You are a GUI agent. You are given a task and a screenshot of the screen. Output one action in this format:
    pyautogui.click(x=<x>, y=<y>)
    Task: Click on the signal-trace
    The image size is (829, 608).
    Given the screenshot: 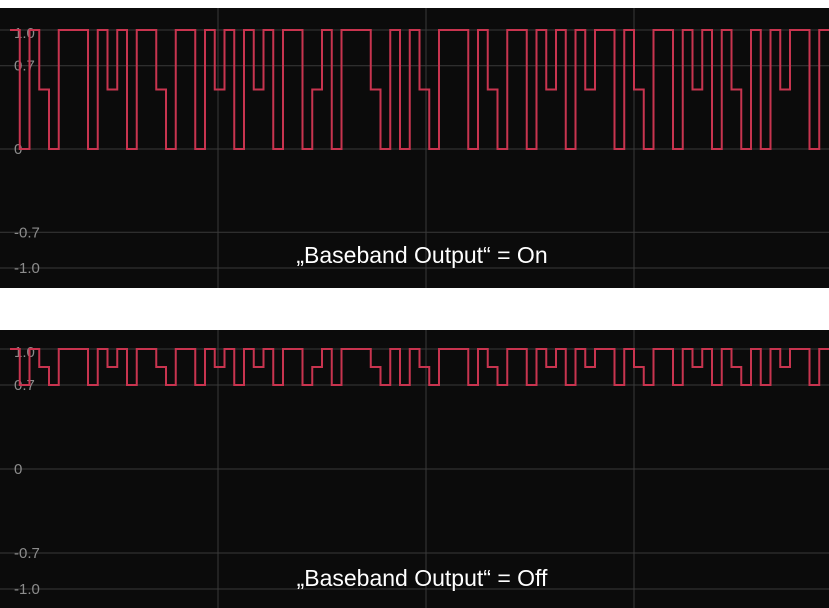 What is the action you would take?
    pyautogui.click(x=419, y=367)
    